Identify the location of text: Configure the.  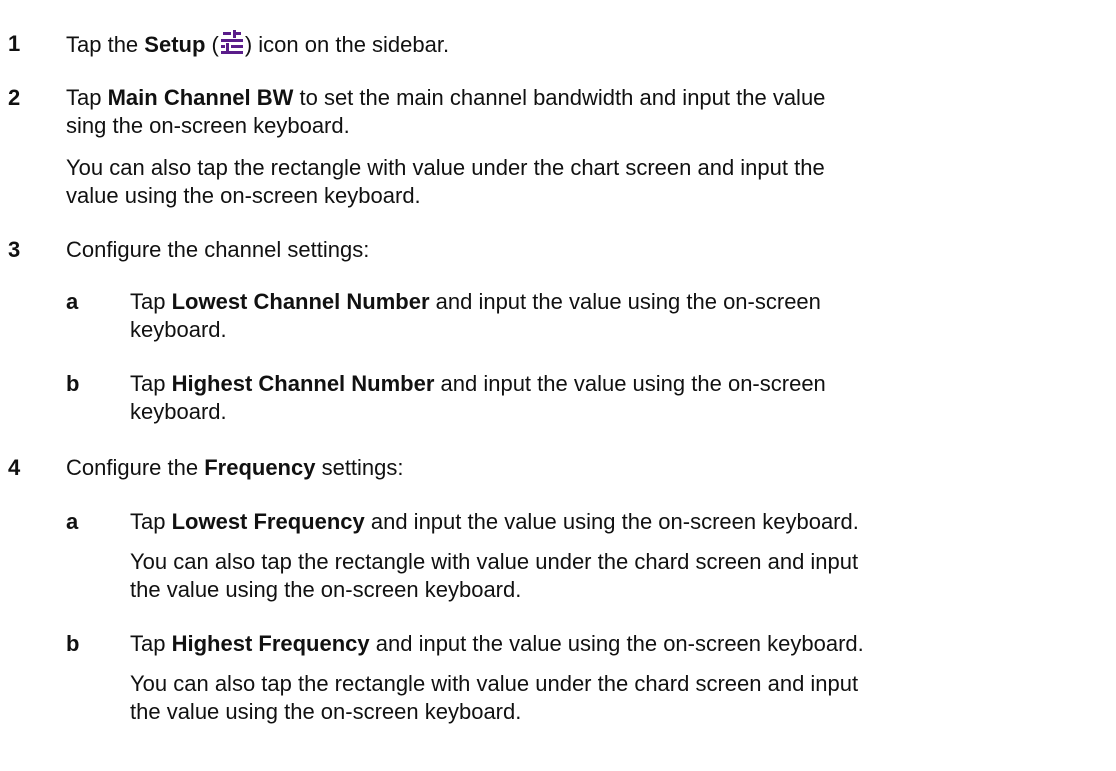
(135, 467).